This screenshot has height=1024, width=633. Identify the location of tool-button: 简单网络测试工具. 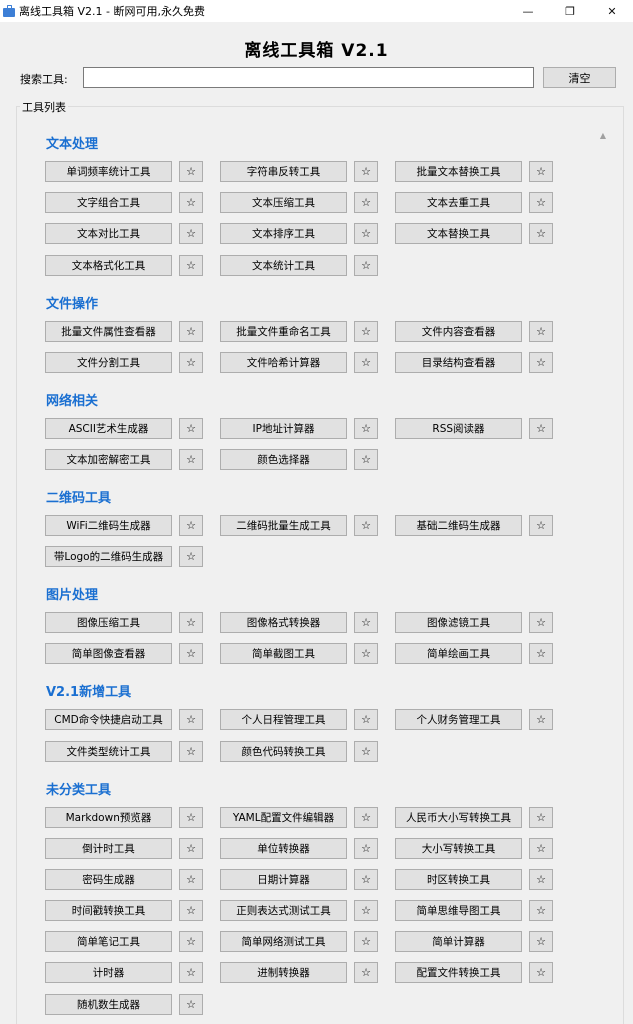
(283, 942).